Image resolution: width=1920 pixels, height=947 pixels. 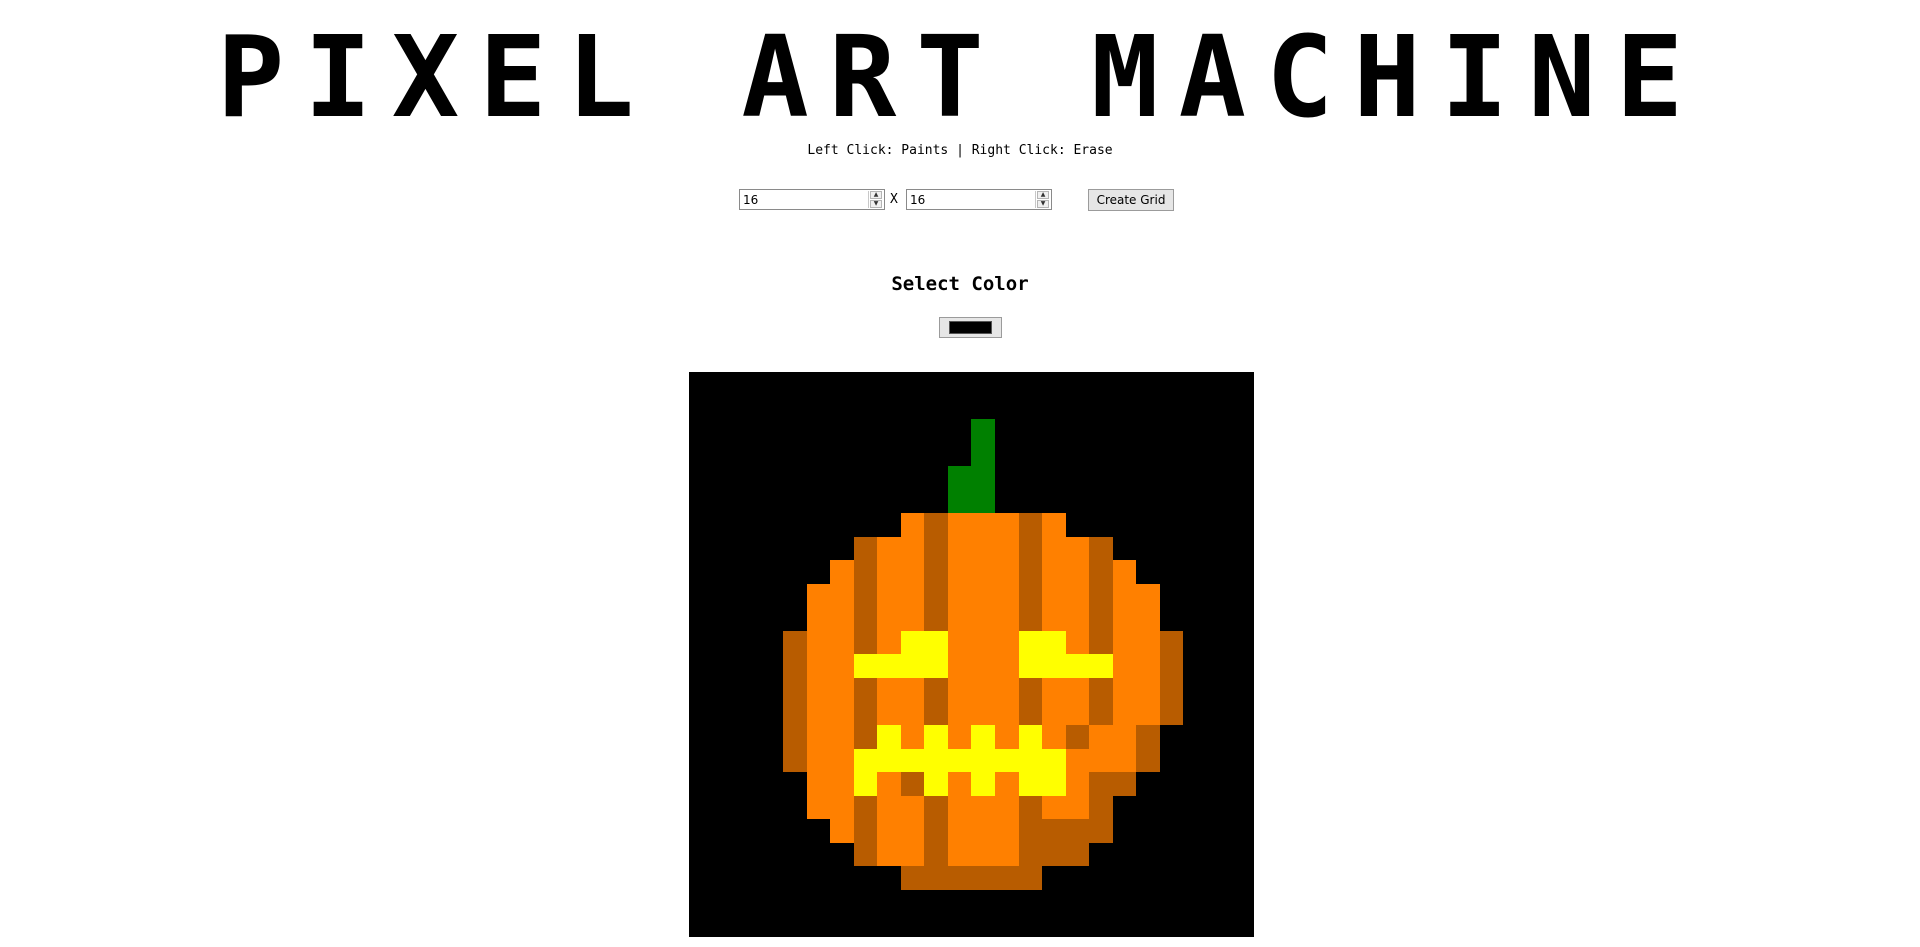 What do you see at coordinates (876, 195) in the screenshot?
I see `spinner-up-icon: ▲` at bounding box center [876, 195].